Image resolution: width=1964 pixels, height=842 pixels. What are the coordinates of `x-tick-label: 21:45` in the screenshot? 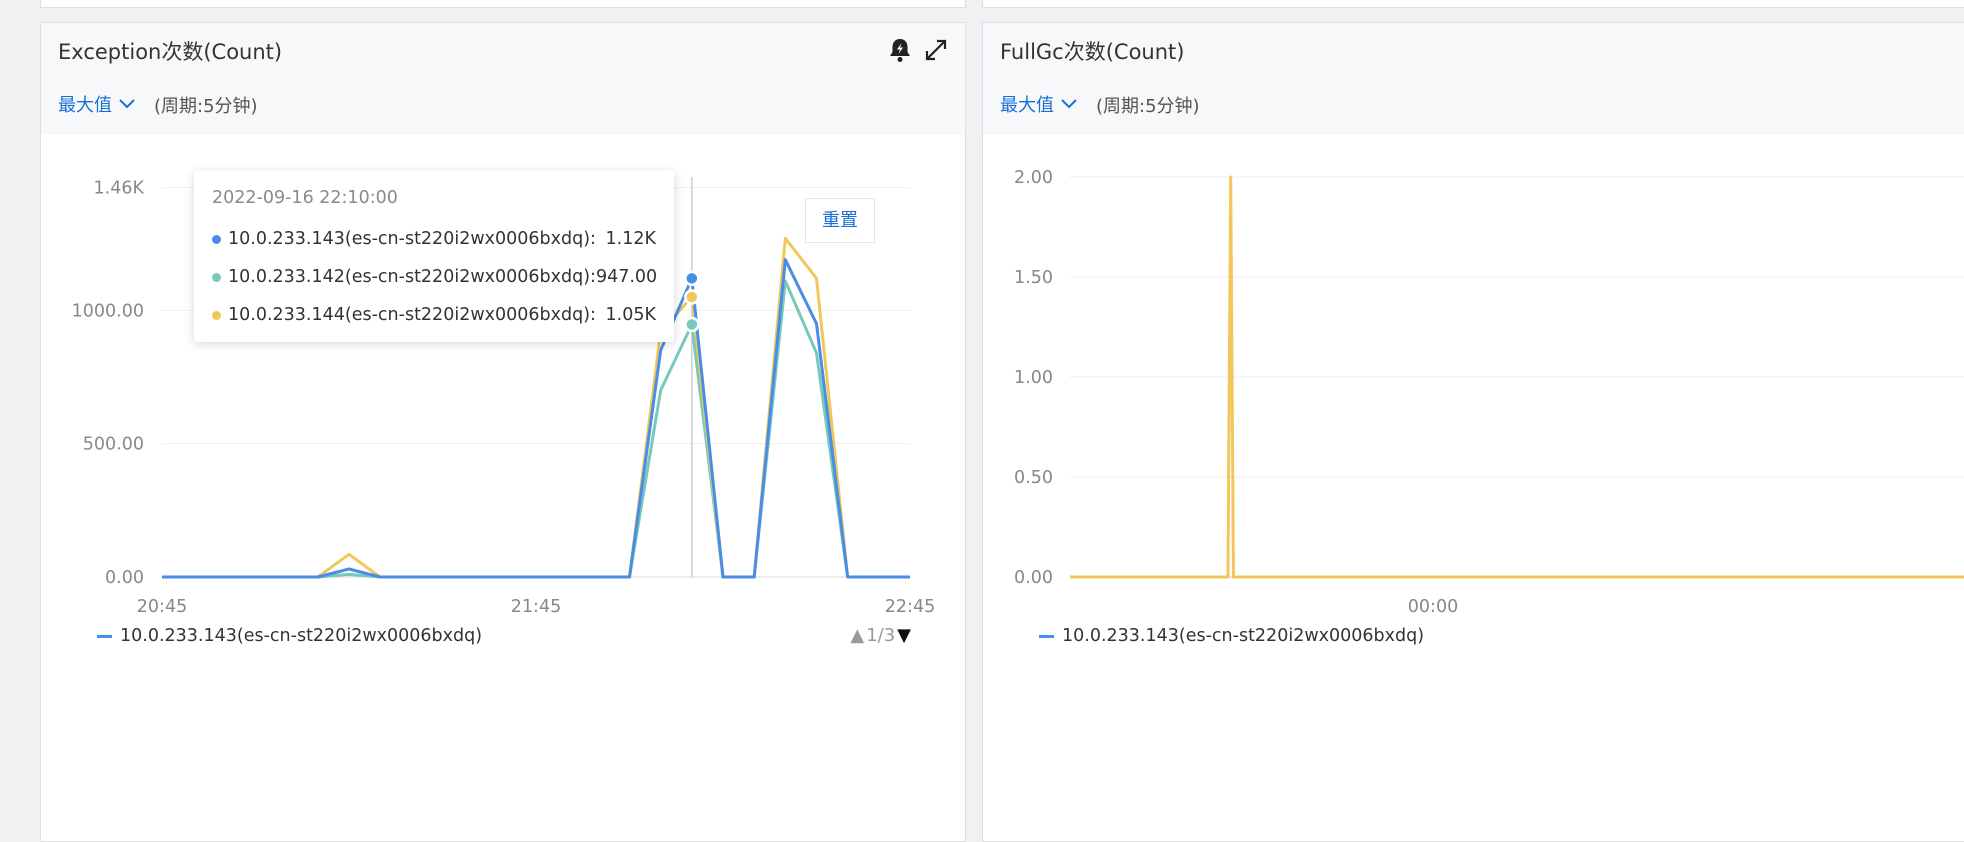 It's located at (536, 607).